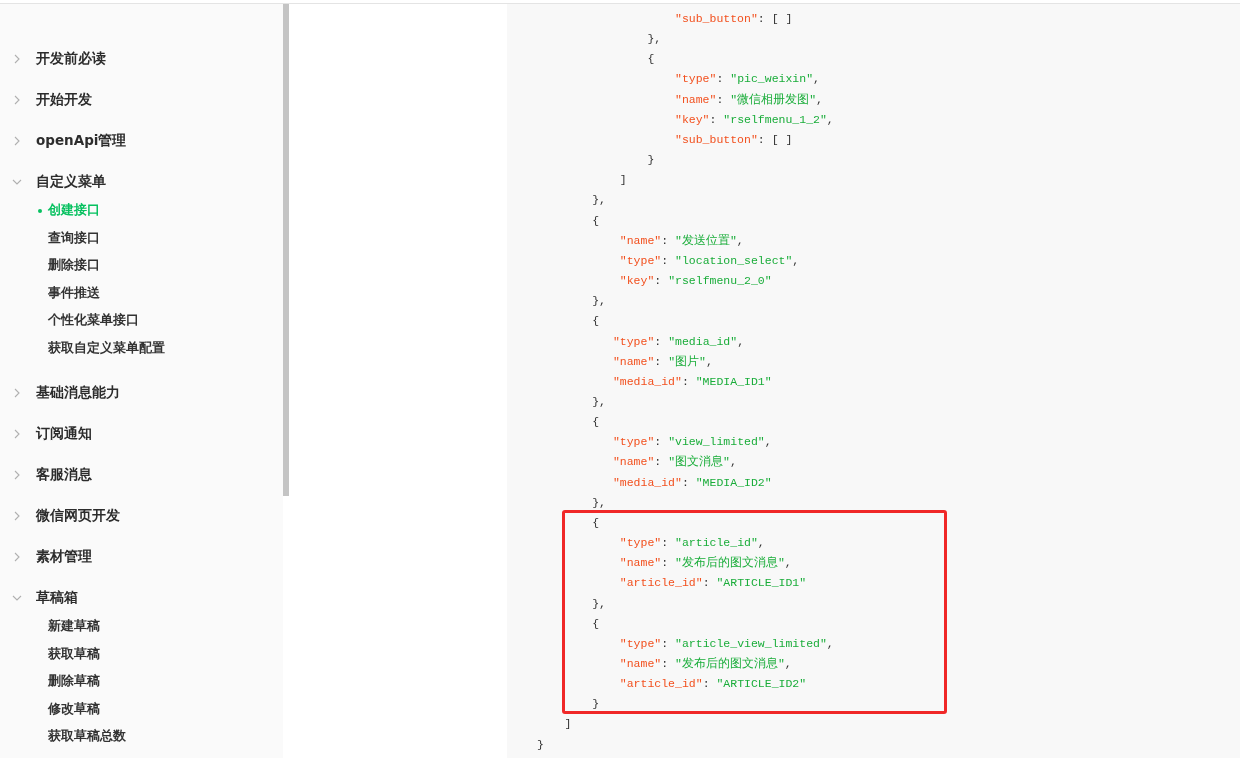 The width and height of the screenshot is (1240, 758). What do you see at coordinates (749, 99) in the screenshot?
I see `code-line: "name": "微信相册发图",` at bounding box center [749, 99].